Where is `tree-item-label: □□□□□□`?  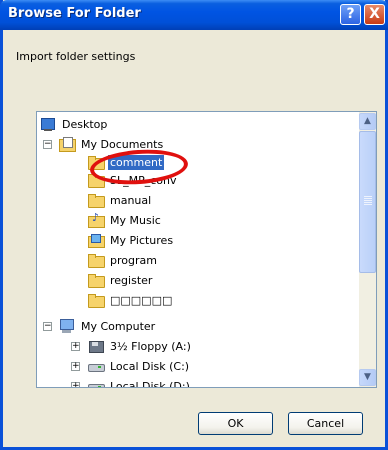 tree-item-label: □□□□□□ is located at coordinates (141, 300).